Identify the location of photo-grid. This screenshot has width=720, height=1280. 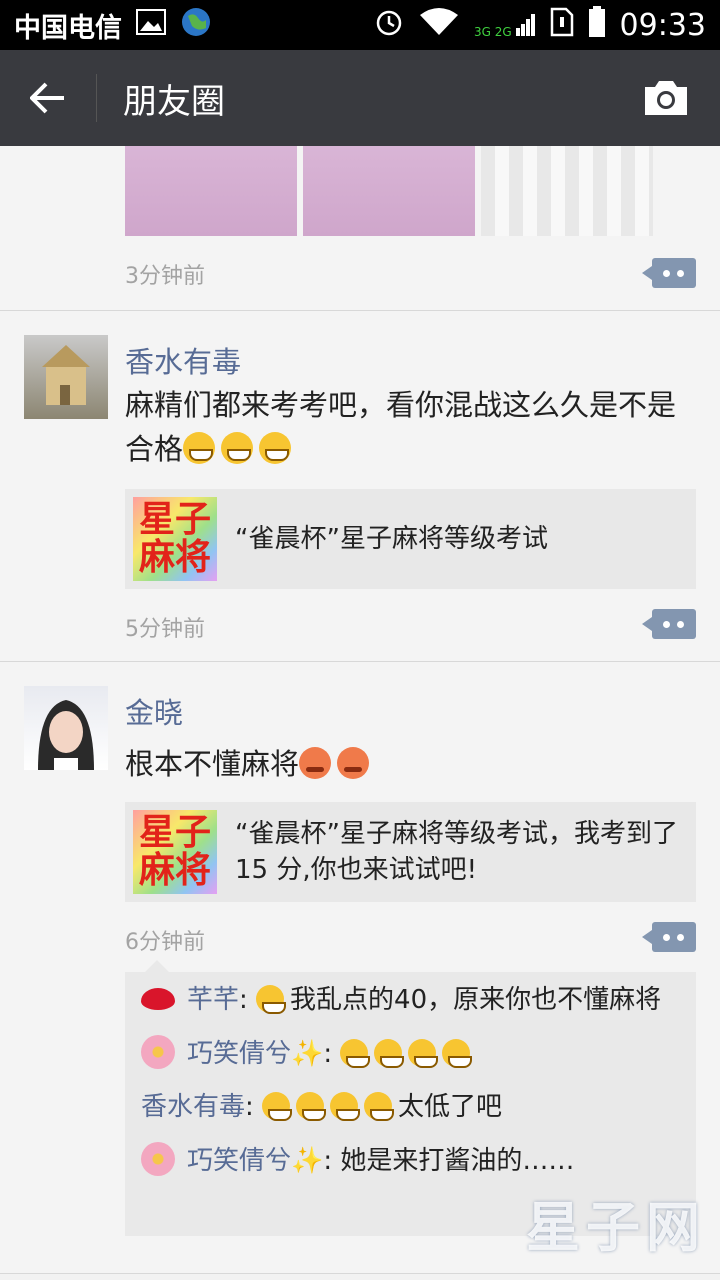
(389, 191).